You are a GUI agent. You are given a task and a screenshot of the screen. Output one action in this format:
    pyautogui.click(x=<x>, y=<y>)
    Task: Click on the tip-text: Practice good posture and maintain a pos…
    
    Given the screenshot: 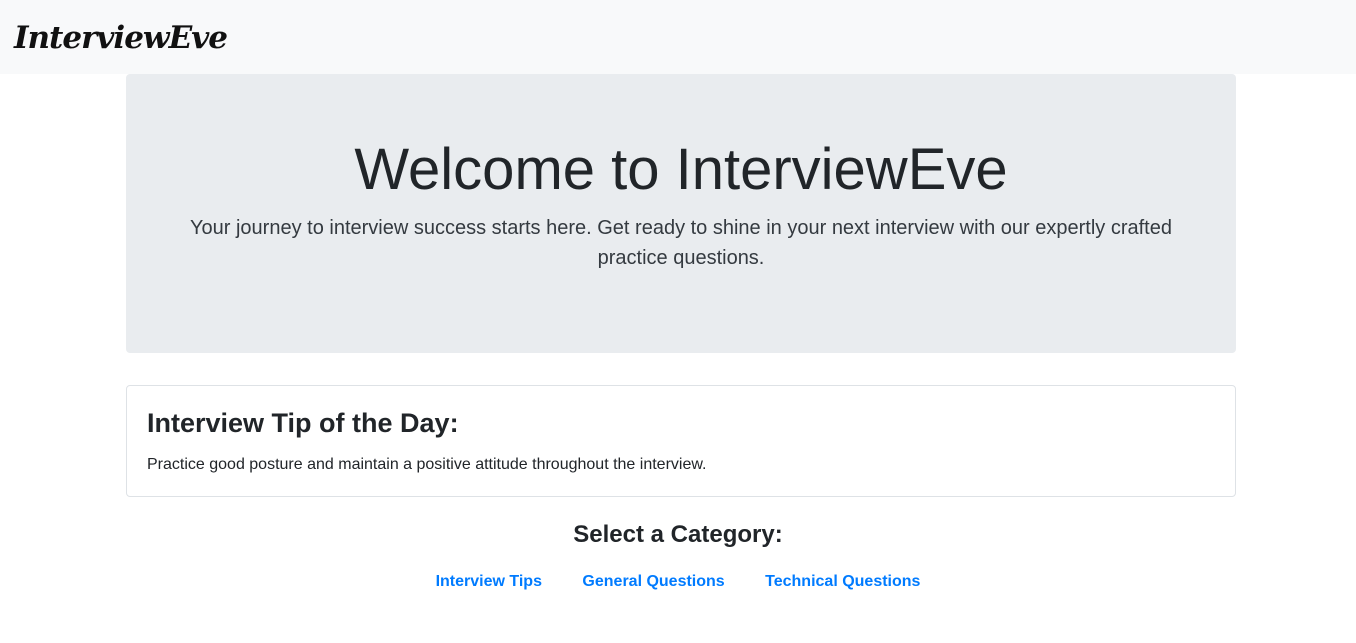 What is the action you would take?
    pyautogui.click(x=427, y=464)
    